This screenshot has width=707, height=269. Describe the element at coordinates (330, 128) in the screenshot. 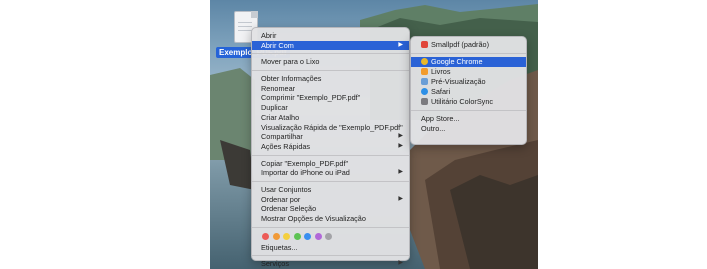

I see `menu-item-visualizacao-rapida: Visualização Rápida de "Exemplo_PDF.pdf"` at that location.